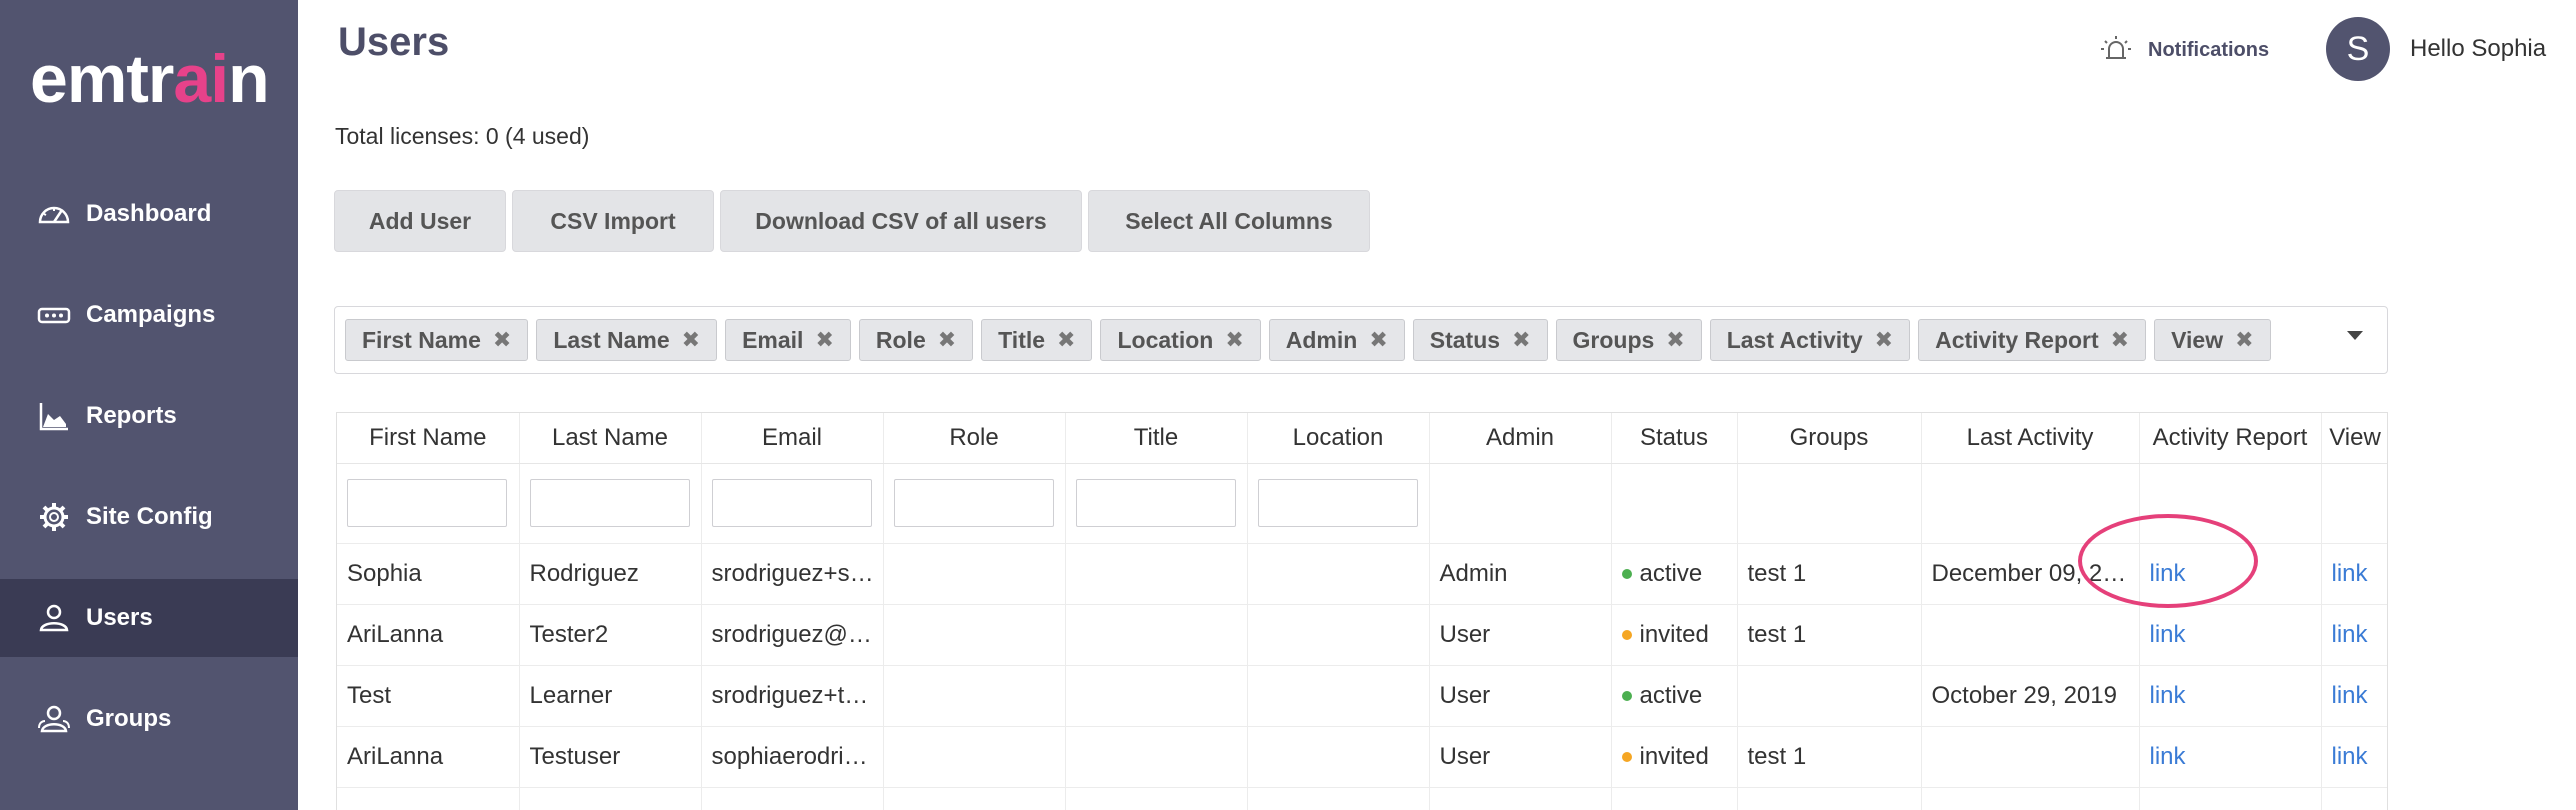  What do you see at coordinates (2354, 438) in the screenshot?
I see `column-header: View` at bounding box center [2354, 438].